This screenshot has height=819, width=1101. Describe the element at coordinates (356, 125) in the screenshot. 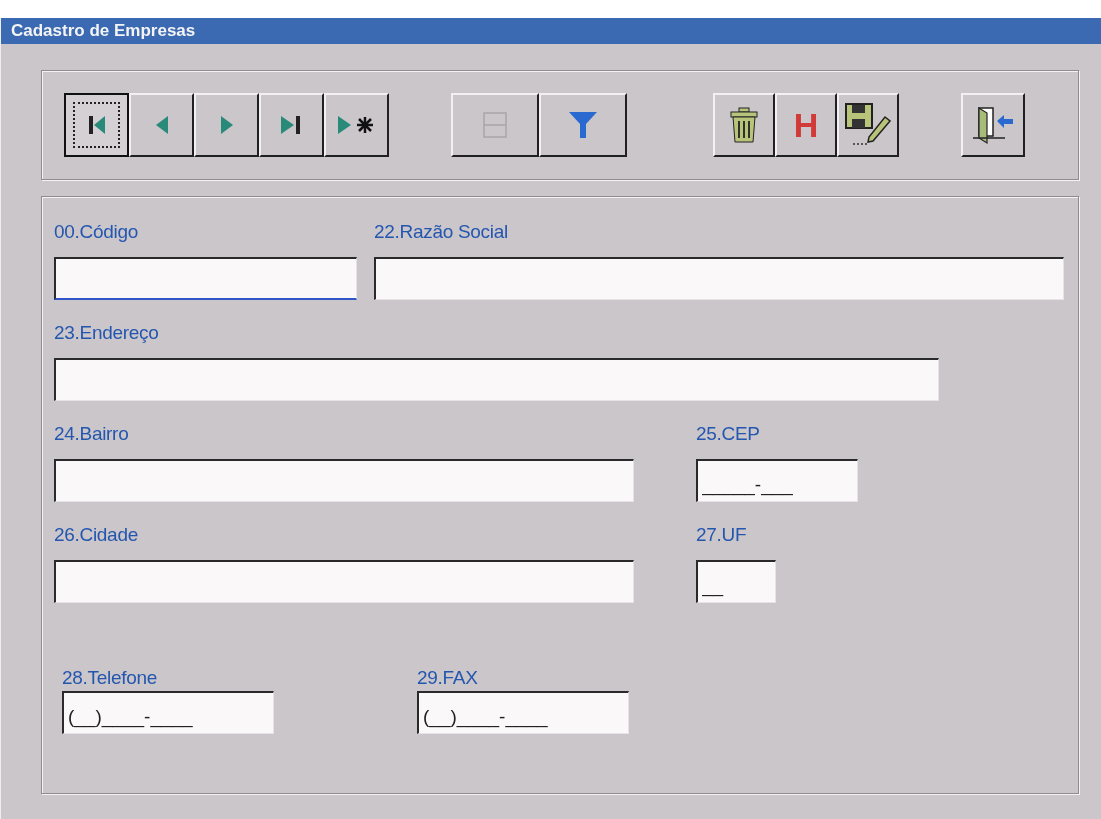

I see `new-record-button` at that location.